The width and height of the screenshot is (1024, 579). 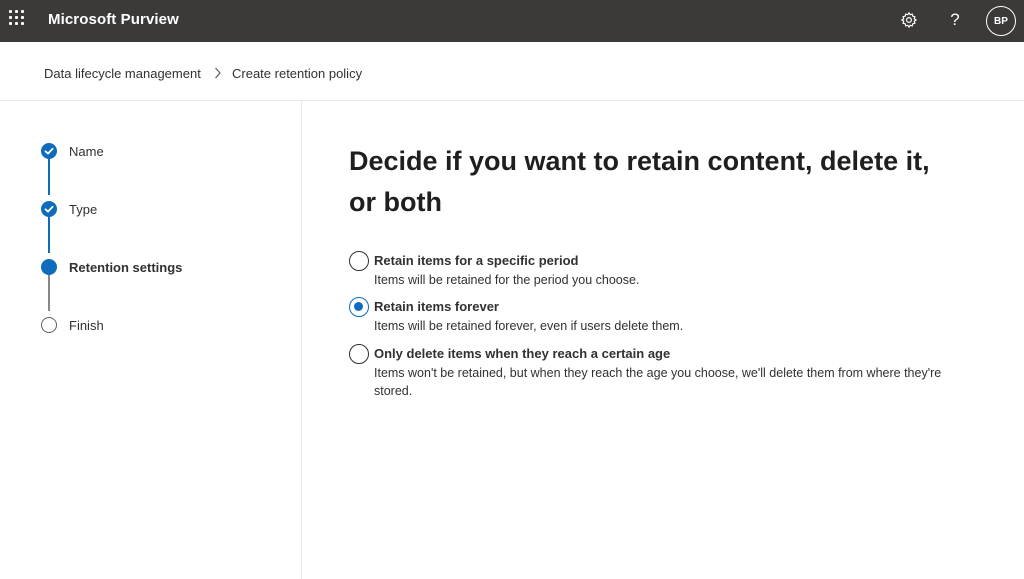 What do you see at coordinates (218, 73) in the screenshot?
I see `chevron-right-icon` at bounding box center [218, 73].